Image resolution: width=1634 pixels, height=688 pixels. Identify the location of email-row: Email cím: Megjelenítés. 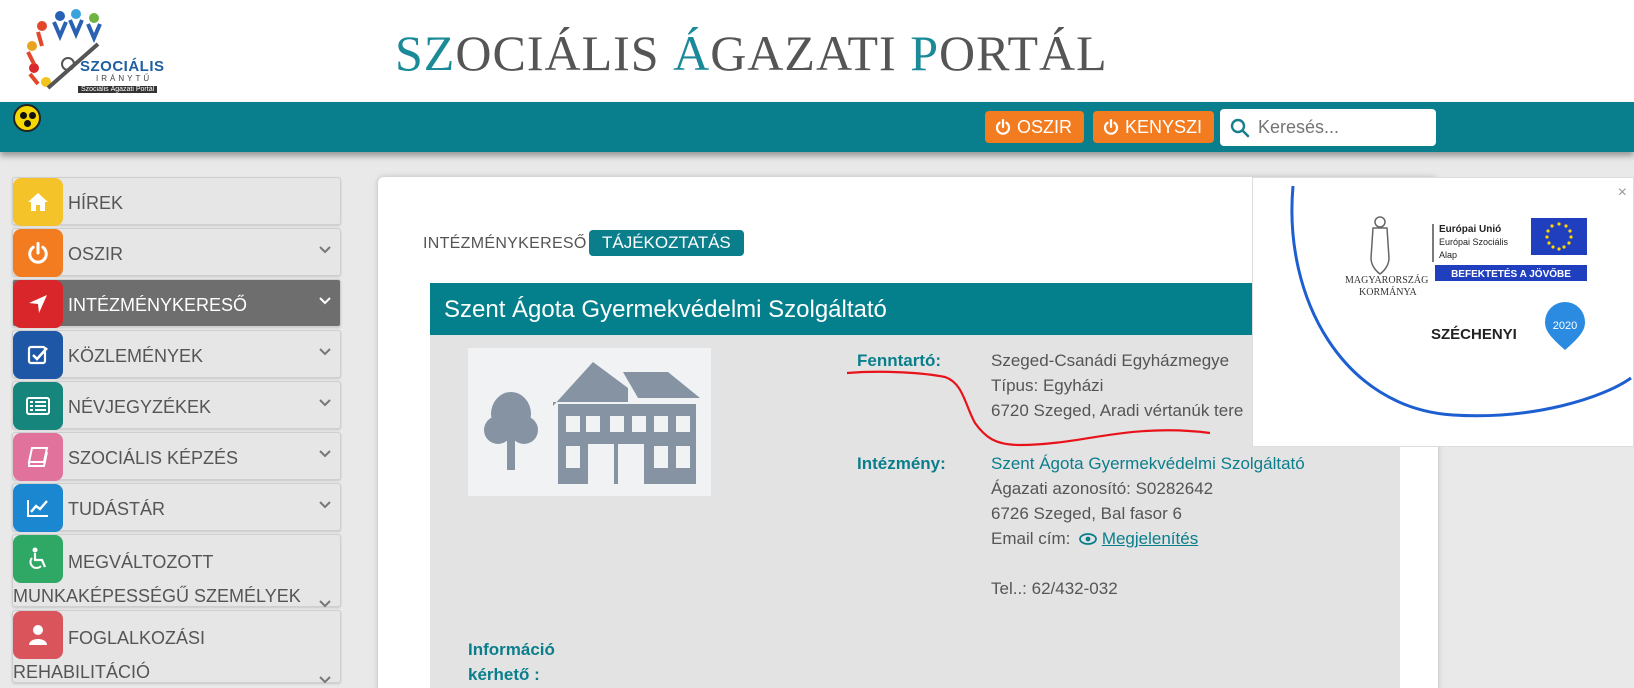
(1094, 539).